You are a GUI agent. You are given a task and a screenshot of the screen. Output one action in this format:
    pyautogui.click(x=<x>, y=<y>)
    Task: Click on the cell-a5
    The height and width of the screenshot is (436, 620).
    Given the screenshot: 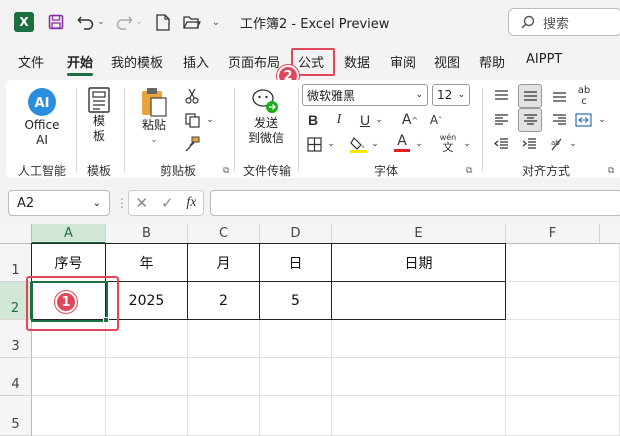 What is the action you would take?
    pyautogui.click(x=69, y=416)
    